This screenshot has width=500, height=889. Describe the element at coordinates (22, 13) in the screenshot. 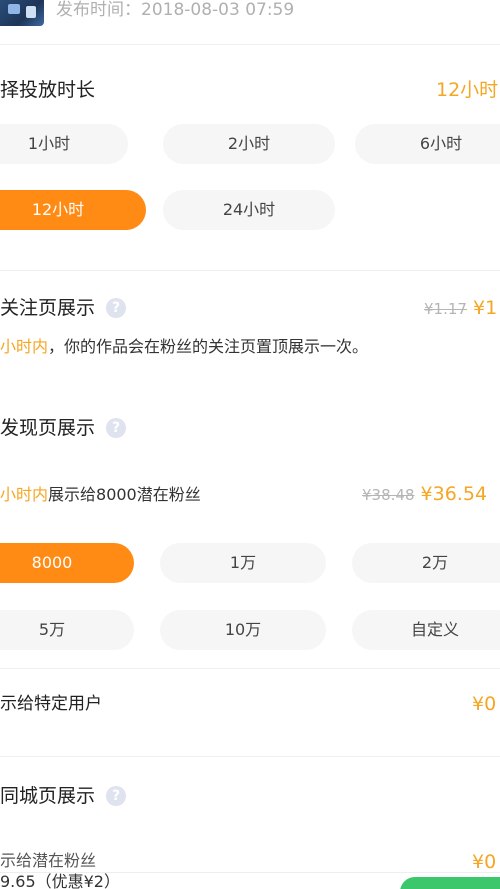

I see `video-thumbnail` at that location.